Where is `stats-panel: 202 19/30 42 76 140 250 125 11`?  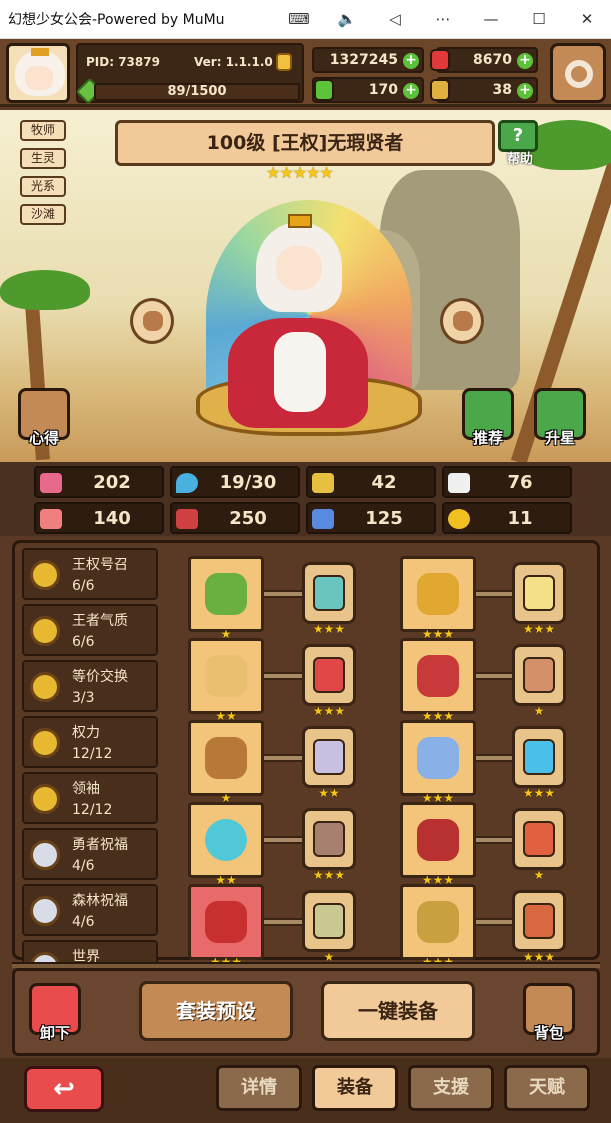 stats-panel: 202 19/30 42 76 140 250 125 11 is located at coordinates (305, 499).